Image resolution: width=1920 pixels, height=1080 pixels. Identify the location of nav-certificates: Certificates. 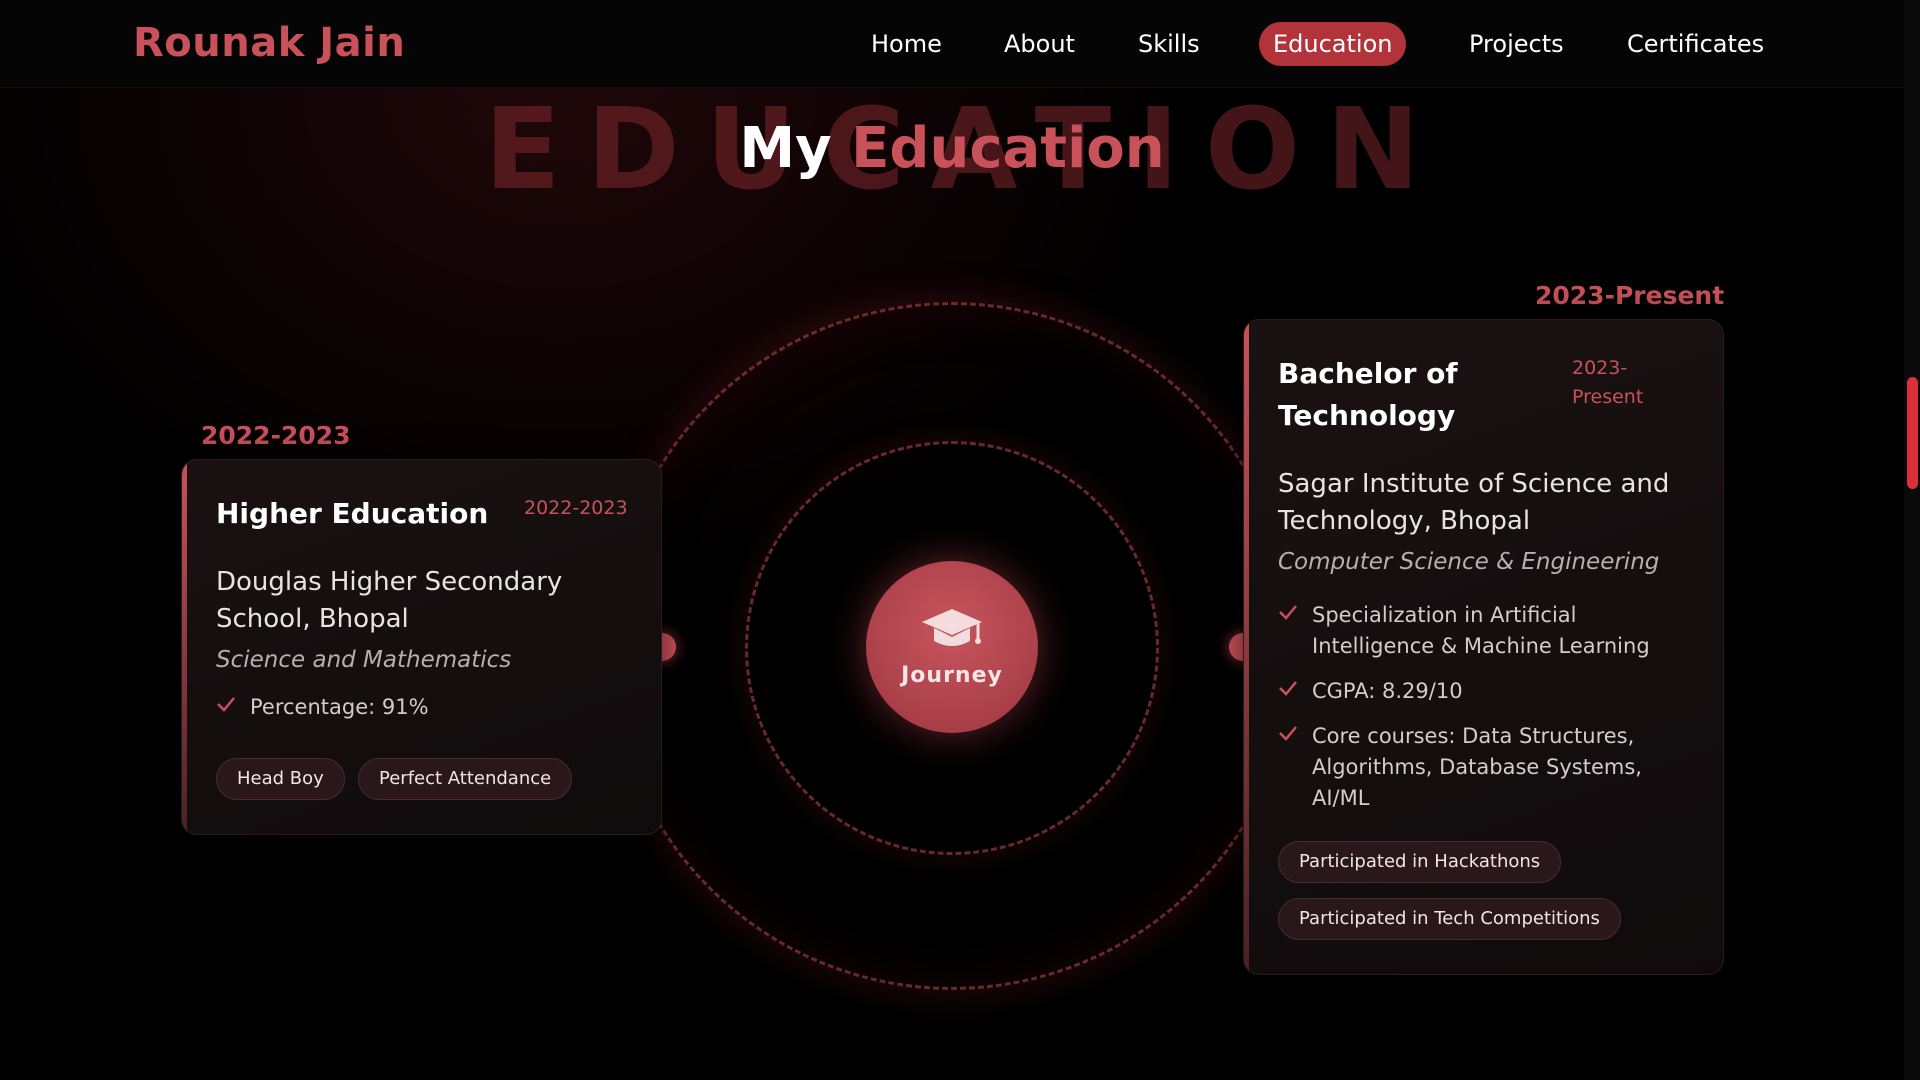
(1695, 44).